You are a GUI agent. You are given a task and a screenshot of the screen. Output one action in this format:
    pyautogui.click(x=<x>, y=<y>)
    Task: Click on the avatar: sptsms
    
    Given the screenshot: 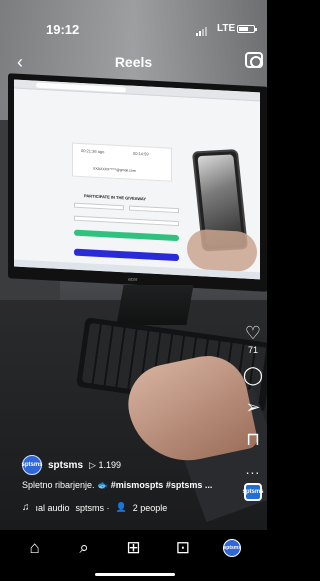 What is the action you would take?
    pyautogui.click(x=32, y=465)
    